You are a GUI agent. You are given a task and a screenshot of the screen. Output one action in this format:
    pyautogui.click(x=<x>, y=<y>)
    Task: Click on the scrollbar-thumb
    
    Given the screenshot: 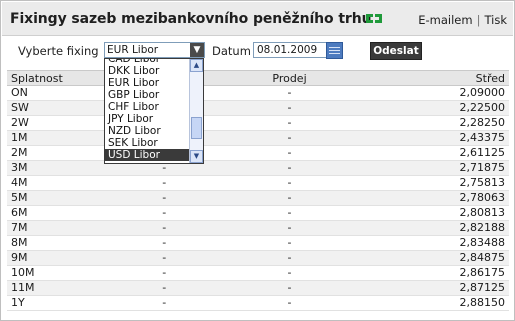 What is the action you would take?
    pyautogui.click(x=196, y=128)
    